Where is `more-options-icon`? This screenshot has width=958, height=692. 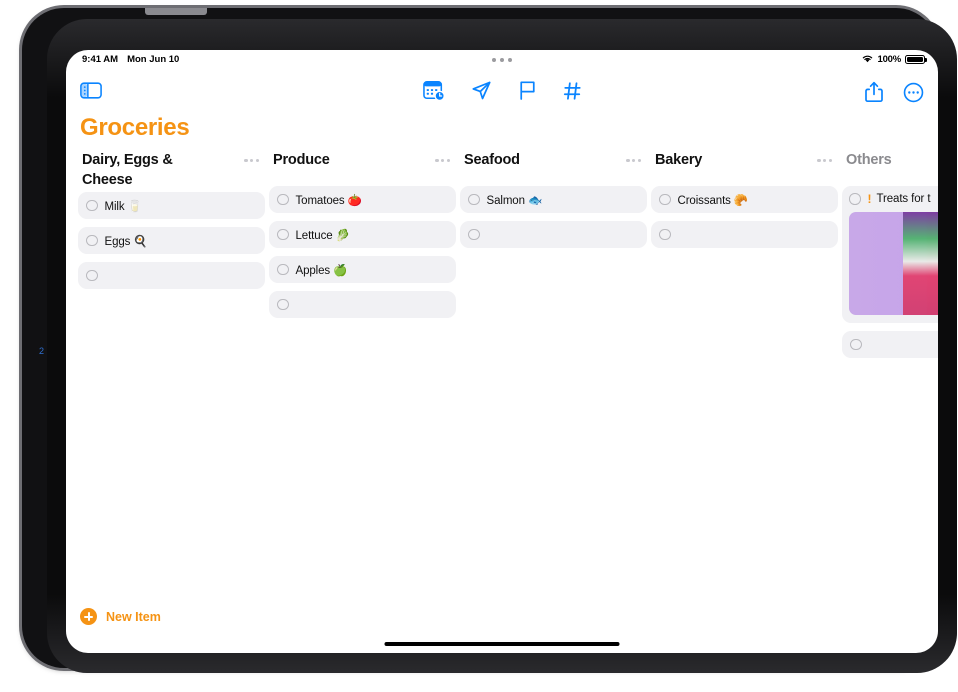
more-options-icon is located at coordinates (913, 95).